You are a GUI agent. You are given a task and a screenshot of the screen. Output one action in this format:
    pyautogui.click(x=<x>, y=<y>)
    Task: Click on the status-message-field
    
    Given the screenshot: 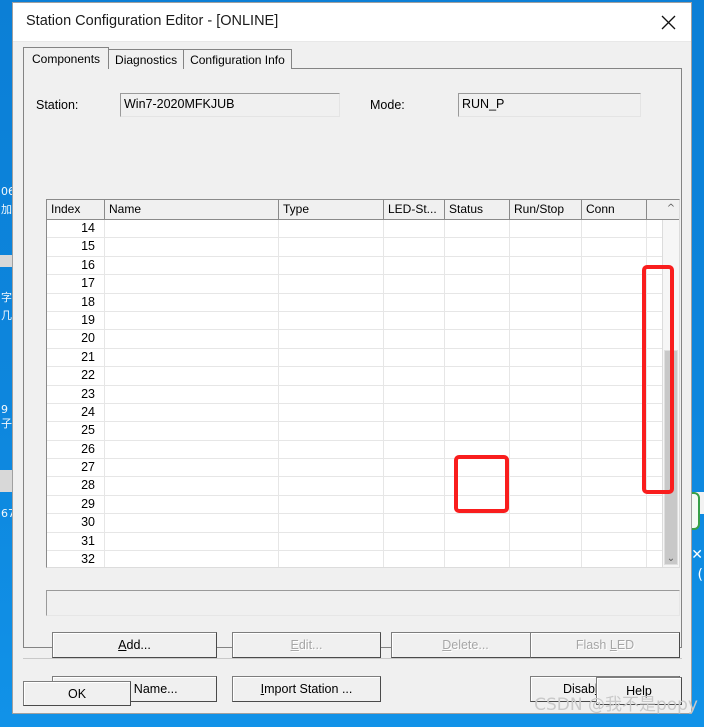 What is the action you would take?
    pyautogui.click(x=363, y=603)
    